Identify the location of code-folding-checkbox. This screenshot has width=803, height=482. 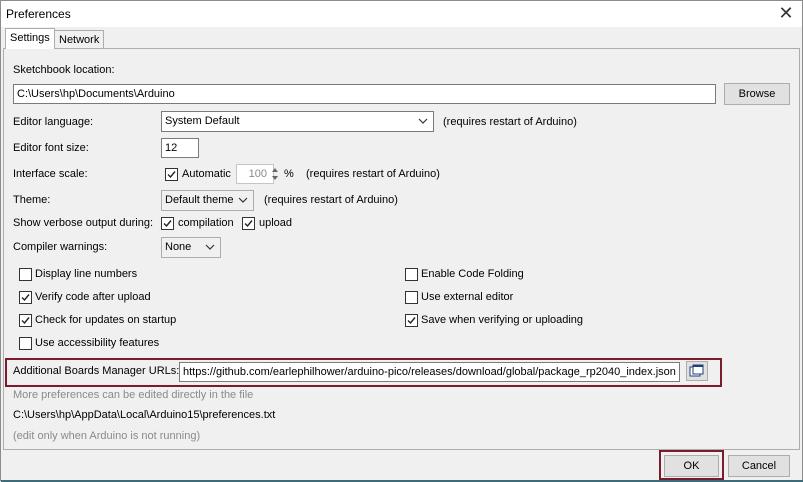
(411, 274).